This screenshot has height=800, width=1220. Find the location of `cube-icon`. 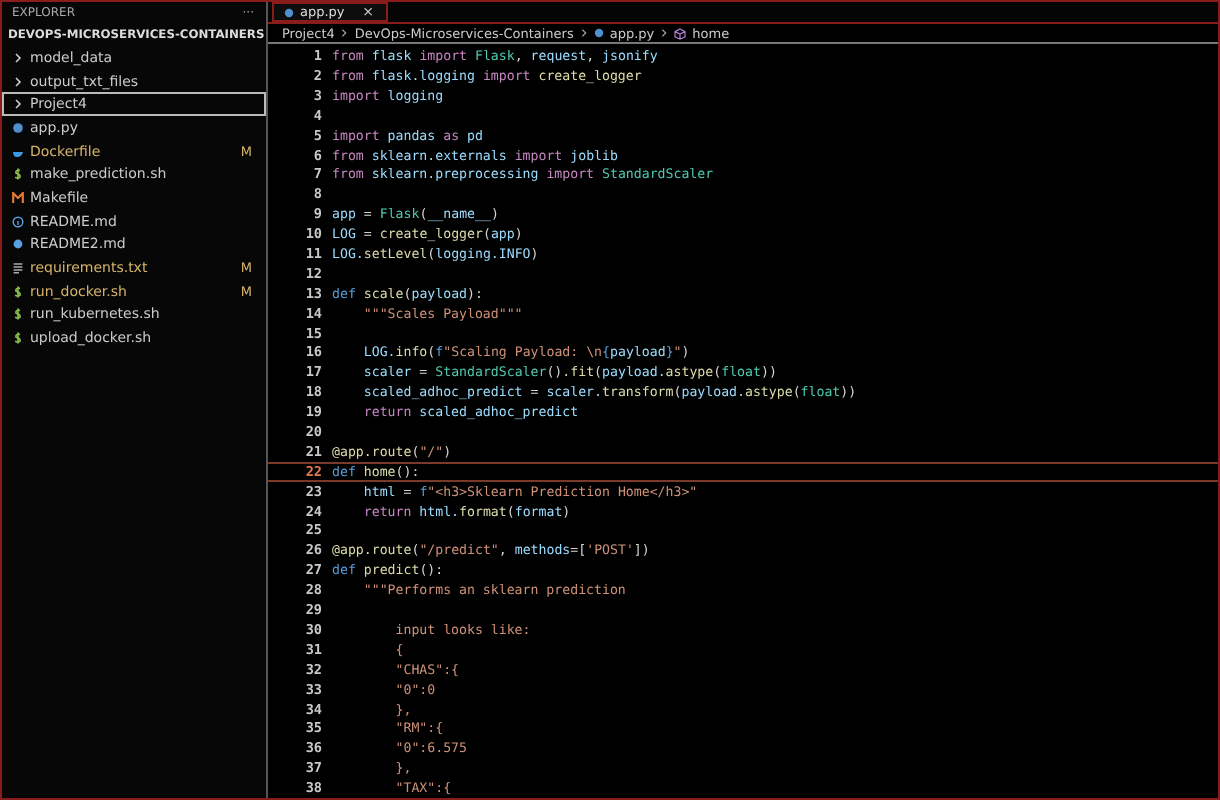

cube-icon is located at coordinates (680, 33).